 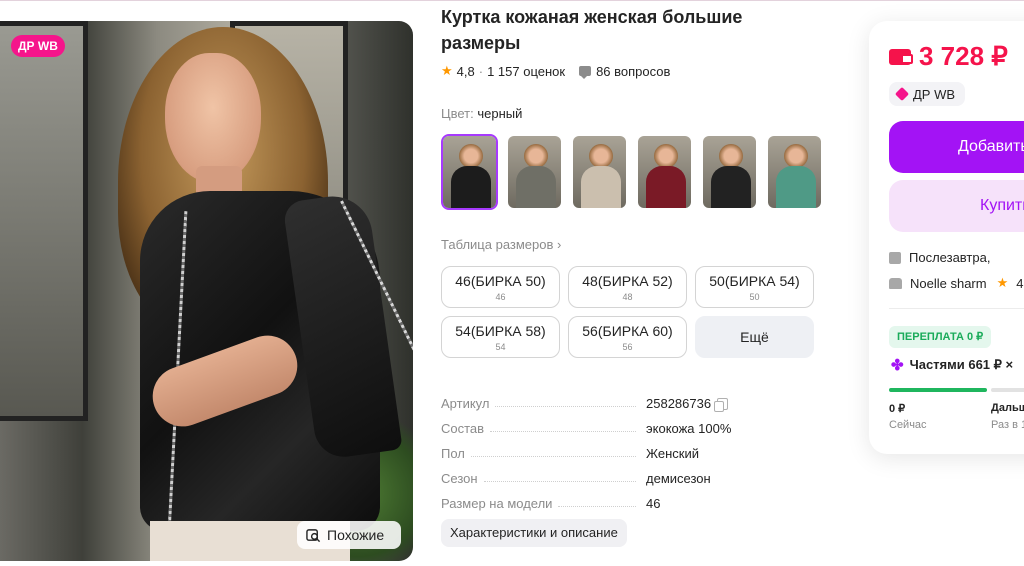 I want to click on similar-label: Похожие, so click(x=356, y=535).